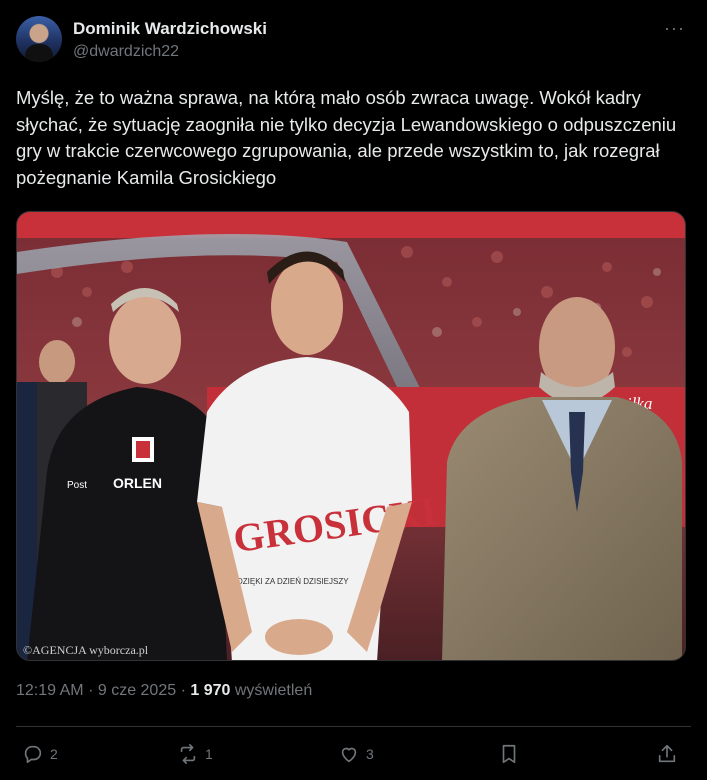  What do you see at coordinates (293, 581) in the screenshot?
I see `shirt-subtext: DZIĘKI ZA DZIEŃ DZISIEJSZY` at bounding box center [293, 581].